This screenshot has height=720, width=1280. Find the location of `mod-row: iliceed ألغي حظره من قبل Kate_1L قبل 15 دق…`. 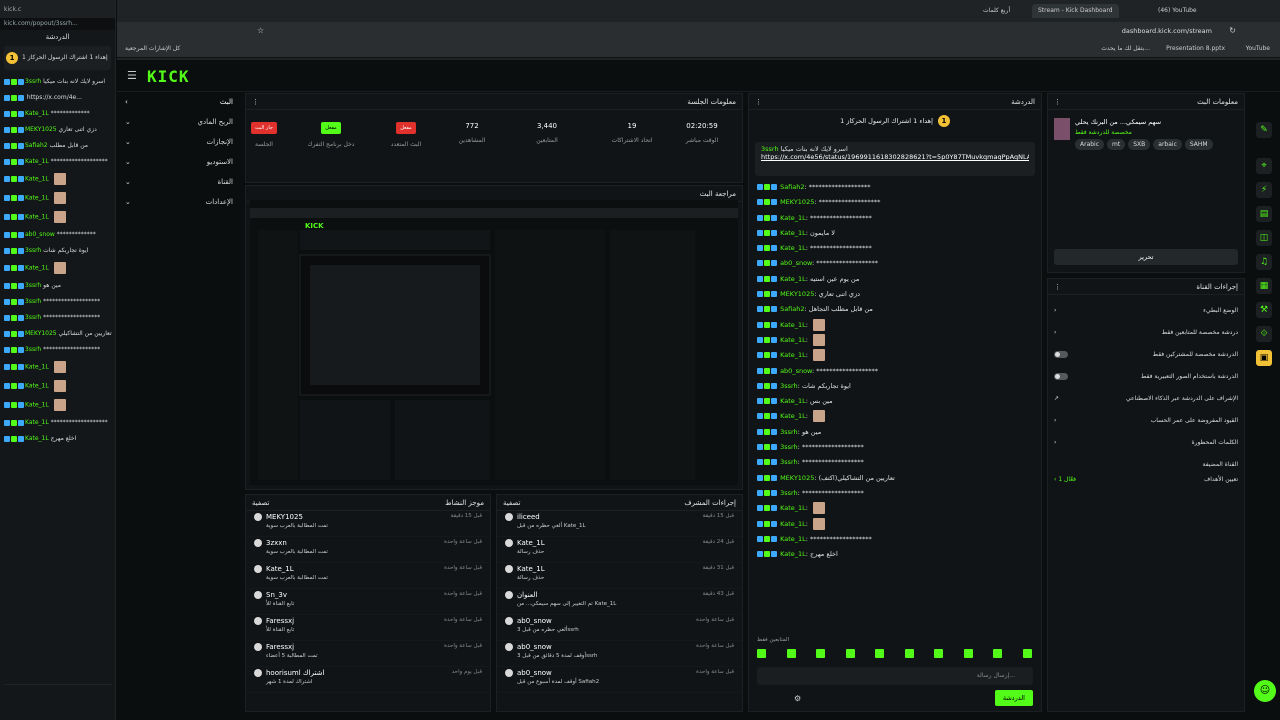

mod-row: iliceed ألغي حظره من قبل Kate_1L قبل 15 دق… is located at coordinates (619, 524).